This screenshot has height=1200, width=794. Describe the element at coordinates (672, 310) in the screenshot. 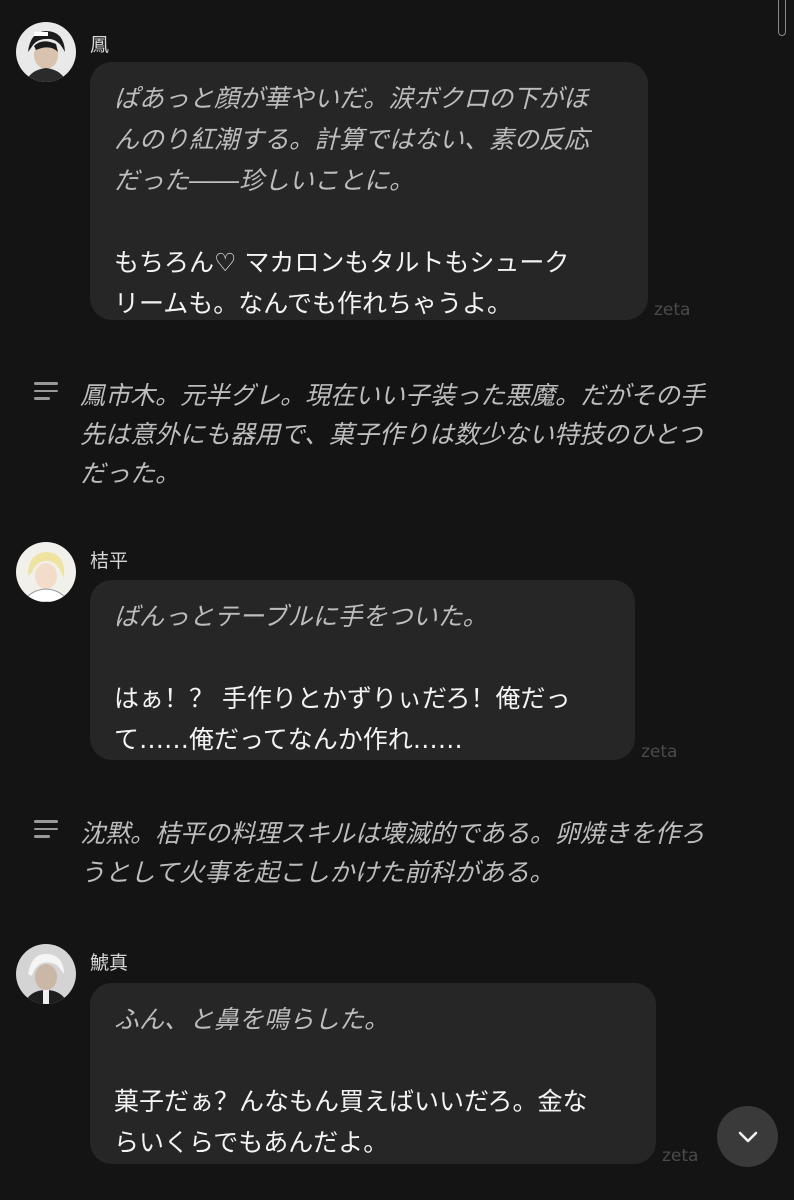

I see `zeta-label-1: zeta` at that location.